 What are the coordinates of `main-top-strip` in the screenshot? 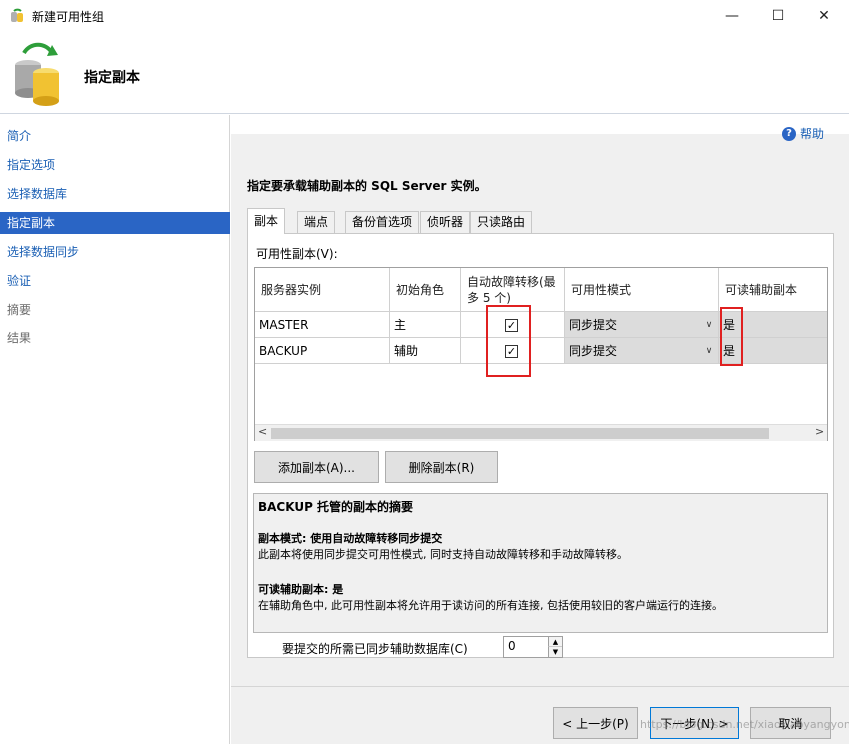 It's located at (540, 124).